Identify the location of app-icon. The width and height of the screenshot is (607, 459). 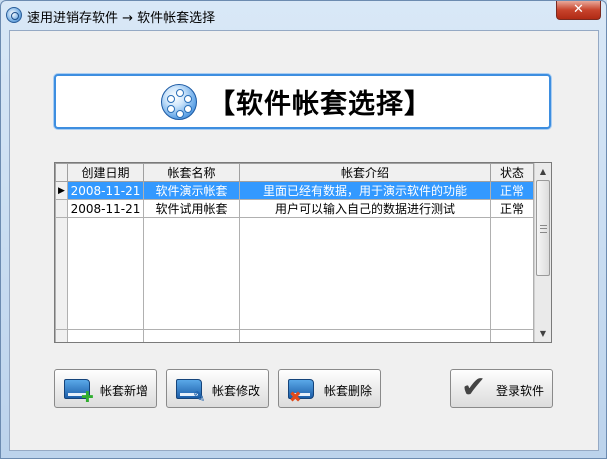
(14, 15).